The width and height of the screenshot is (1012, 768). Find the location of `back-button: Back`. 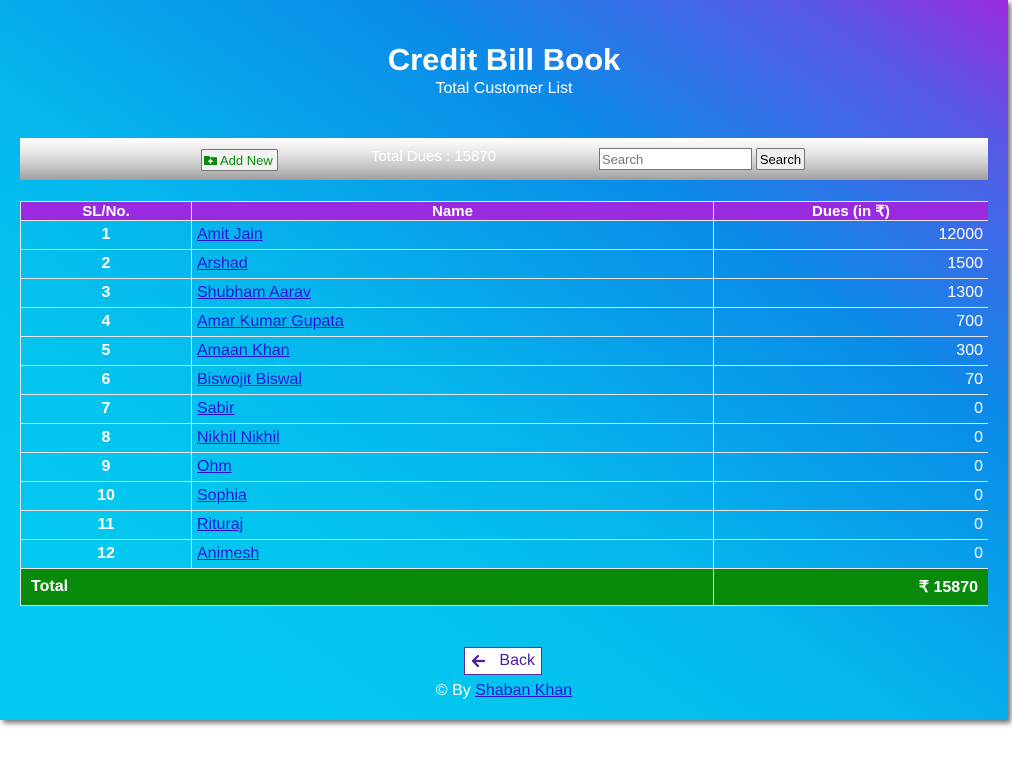

back-button: Back is located at coordinates (503, 661).